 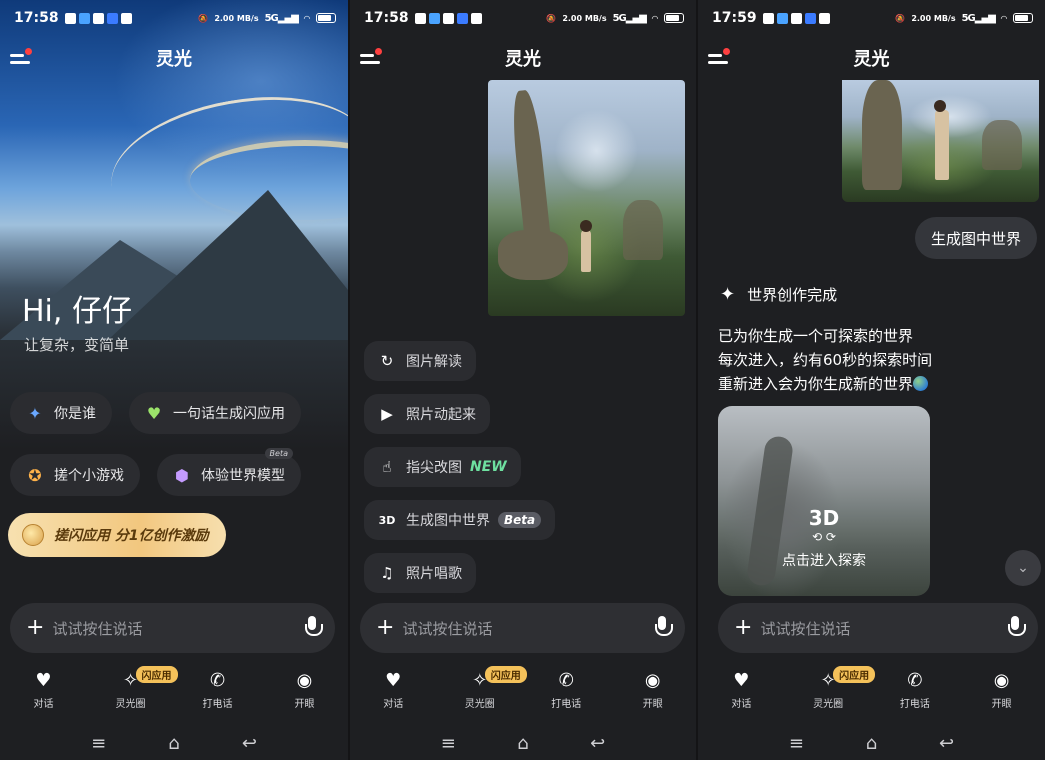 What do you see at coordinates (36, 18) in the screenshot?
I see `status-time: 17:58` at bounding box center [36, 18].